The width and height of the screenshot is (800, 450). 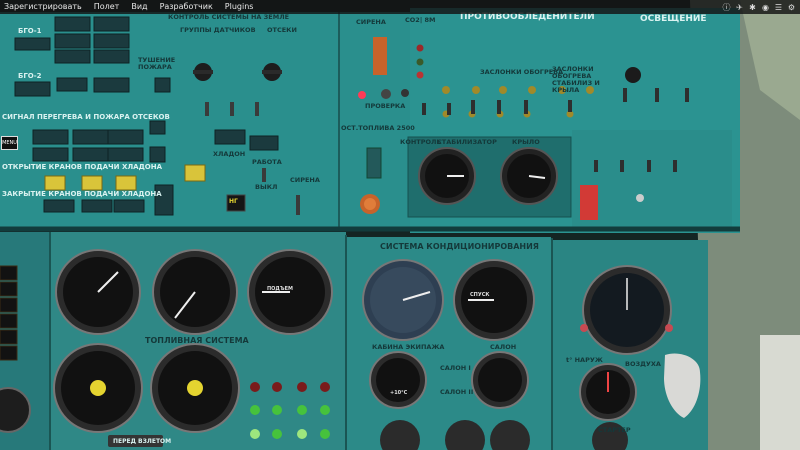 I want to click on menu-plugins: Plugins, so click(x=239, y=7).